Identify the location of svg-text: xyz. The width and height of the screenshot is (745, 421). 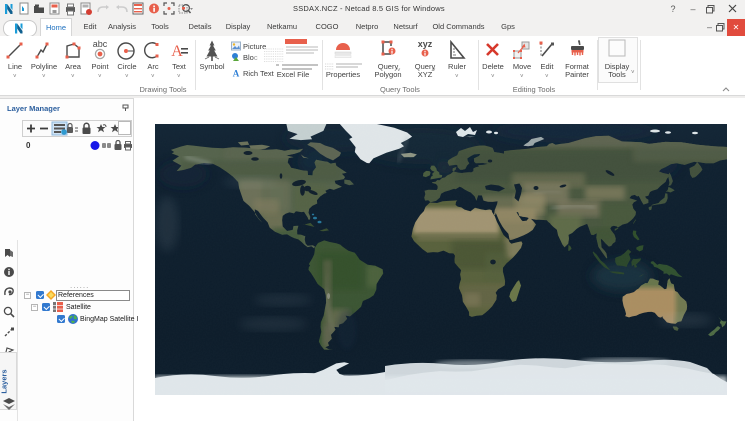
(425, 44).